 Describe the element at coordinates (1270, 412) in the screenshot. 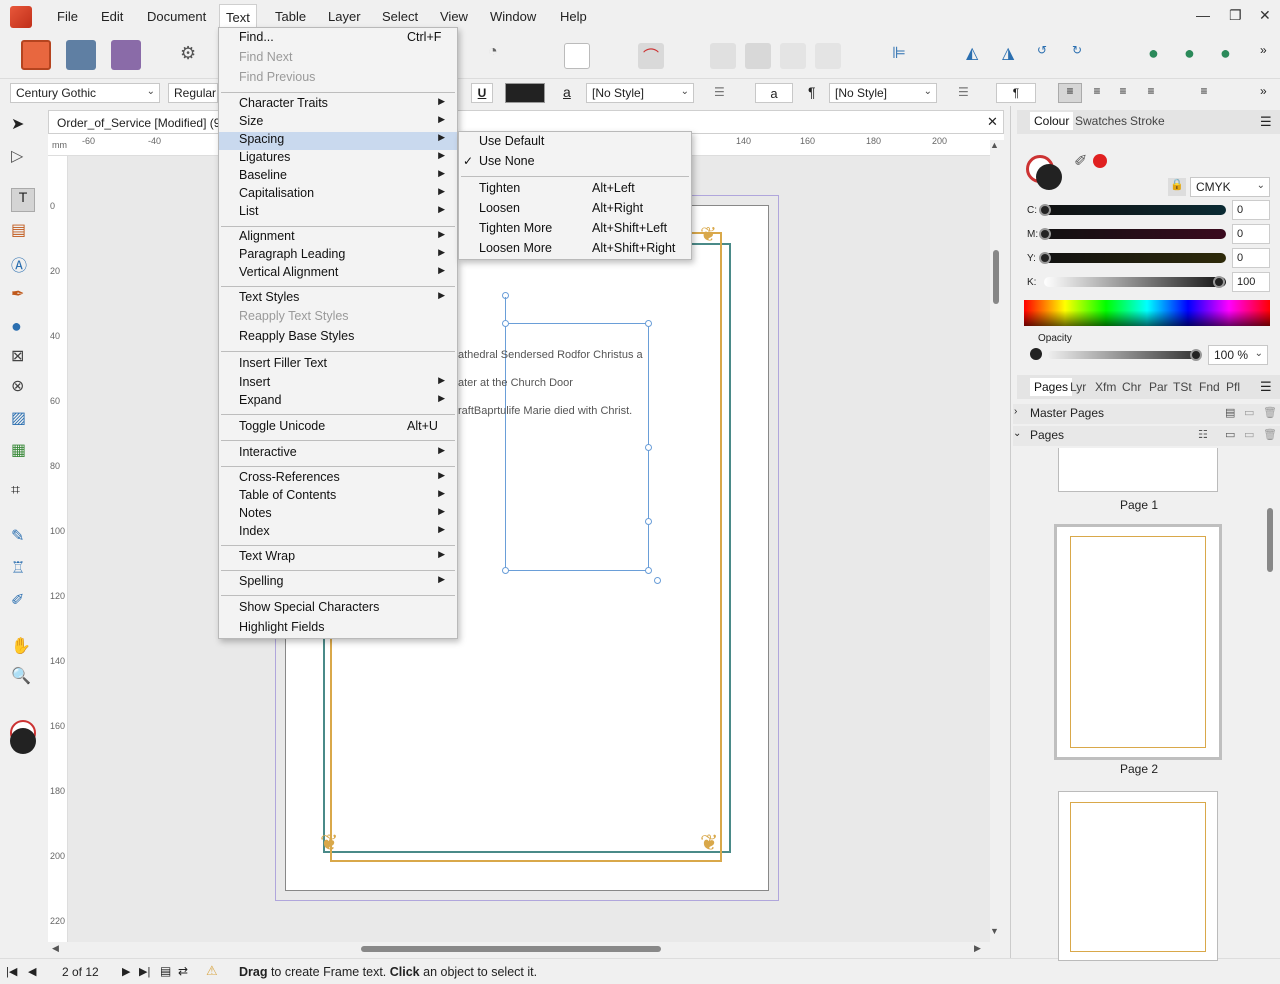

I see `delete-master-icon: 🗑` at that location.